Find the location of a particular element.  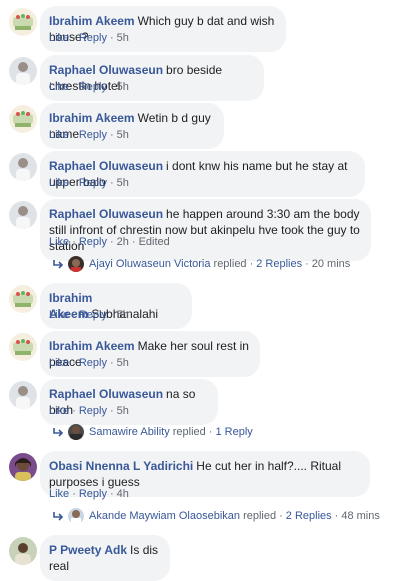

avatar-woman-icon is located at coordinates (23, 467).